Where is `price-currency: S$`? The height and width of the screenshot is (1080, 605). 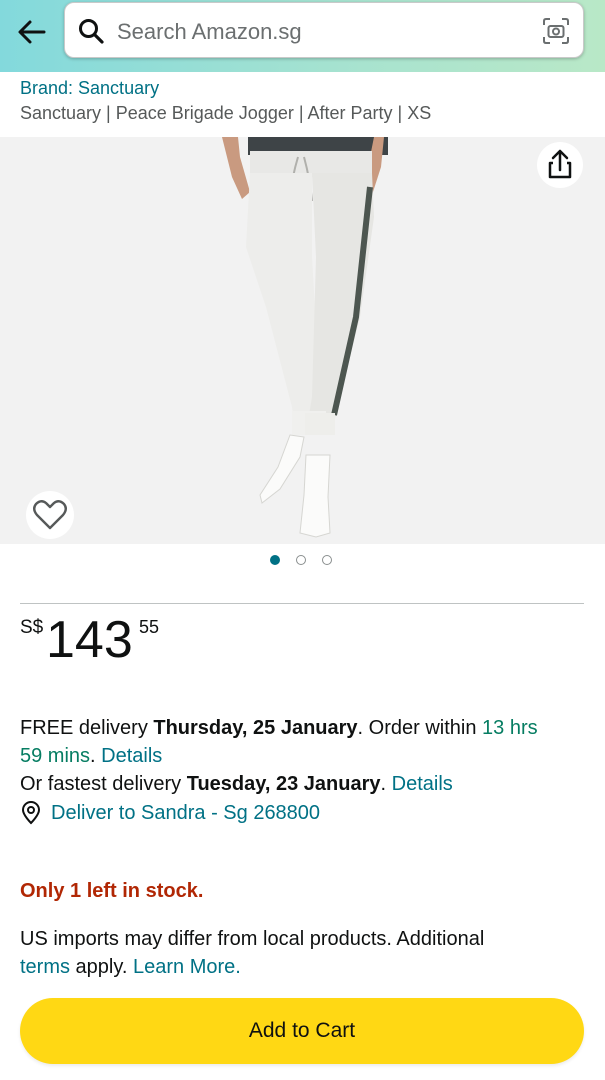
price-currency: S$ is located at coordinates (32, 627).